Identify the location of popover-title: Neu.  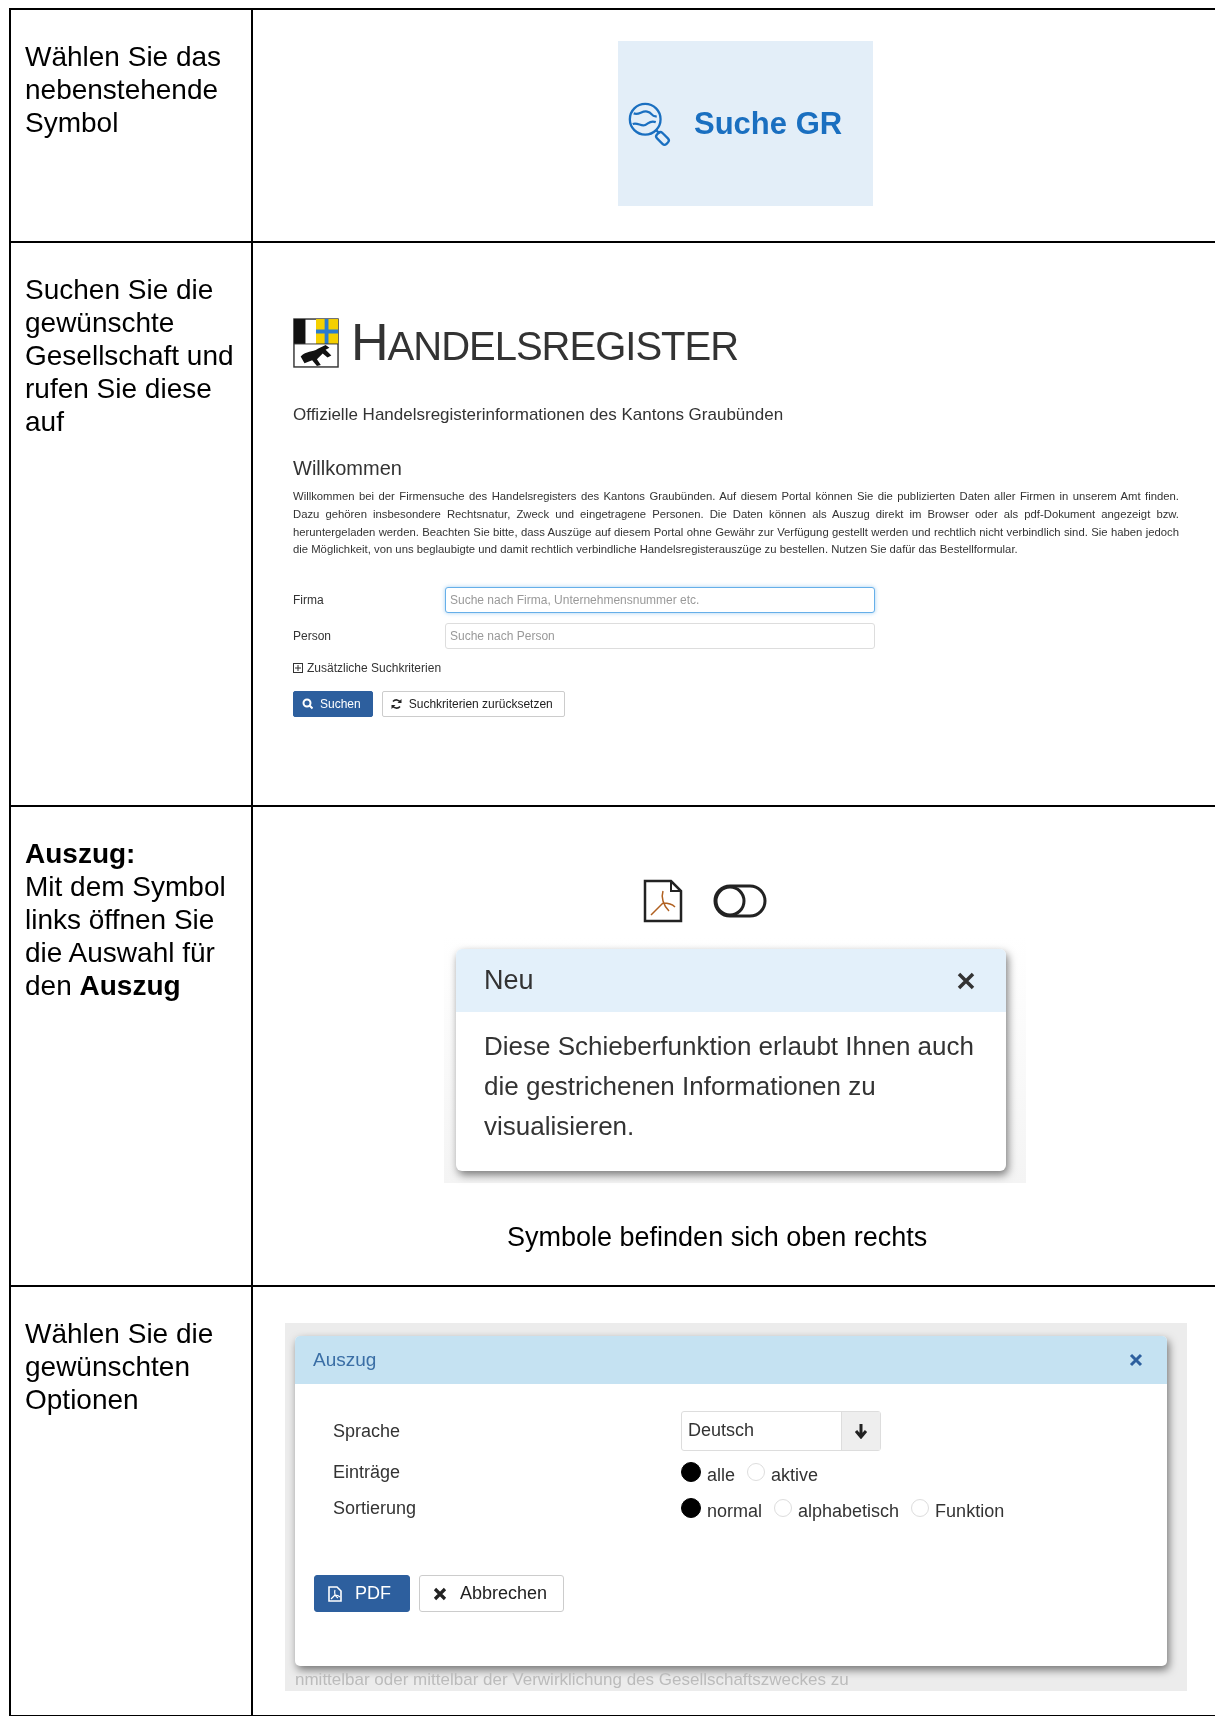
(509, 980).